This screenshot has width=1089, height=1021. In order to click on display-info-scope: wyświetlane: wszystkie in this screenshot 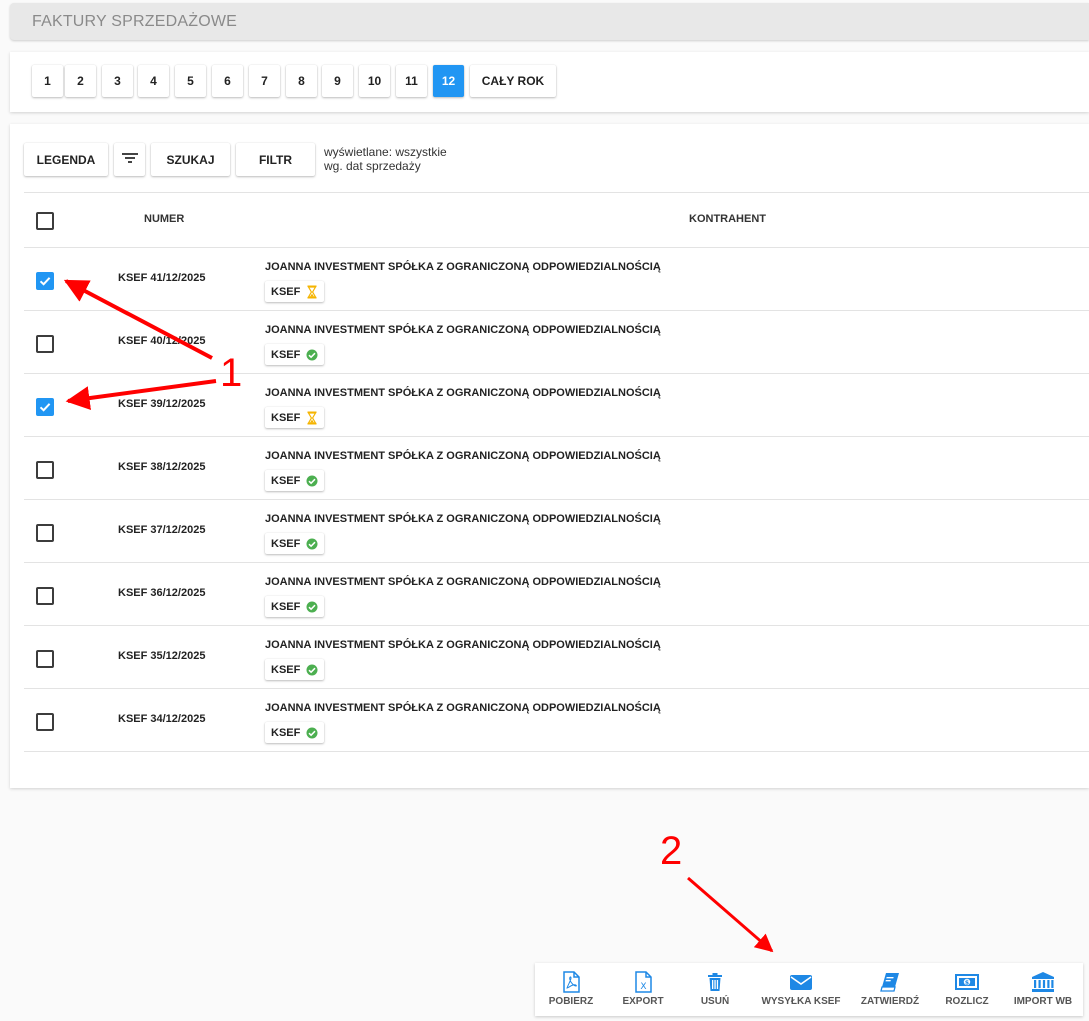, I will do `click(385, 152)`.